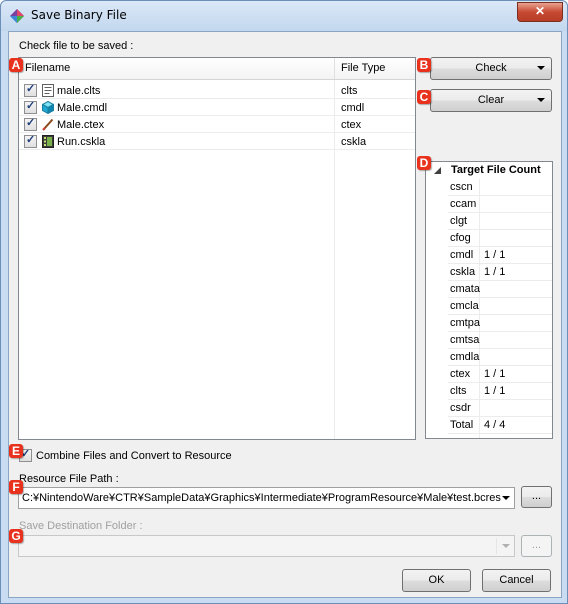 This screenshot has width=568, height=604. Describe the element at coordinates (500, 408) in the screenshot. I see `target-count-row: csdr` at that location.